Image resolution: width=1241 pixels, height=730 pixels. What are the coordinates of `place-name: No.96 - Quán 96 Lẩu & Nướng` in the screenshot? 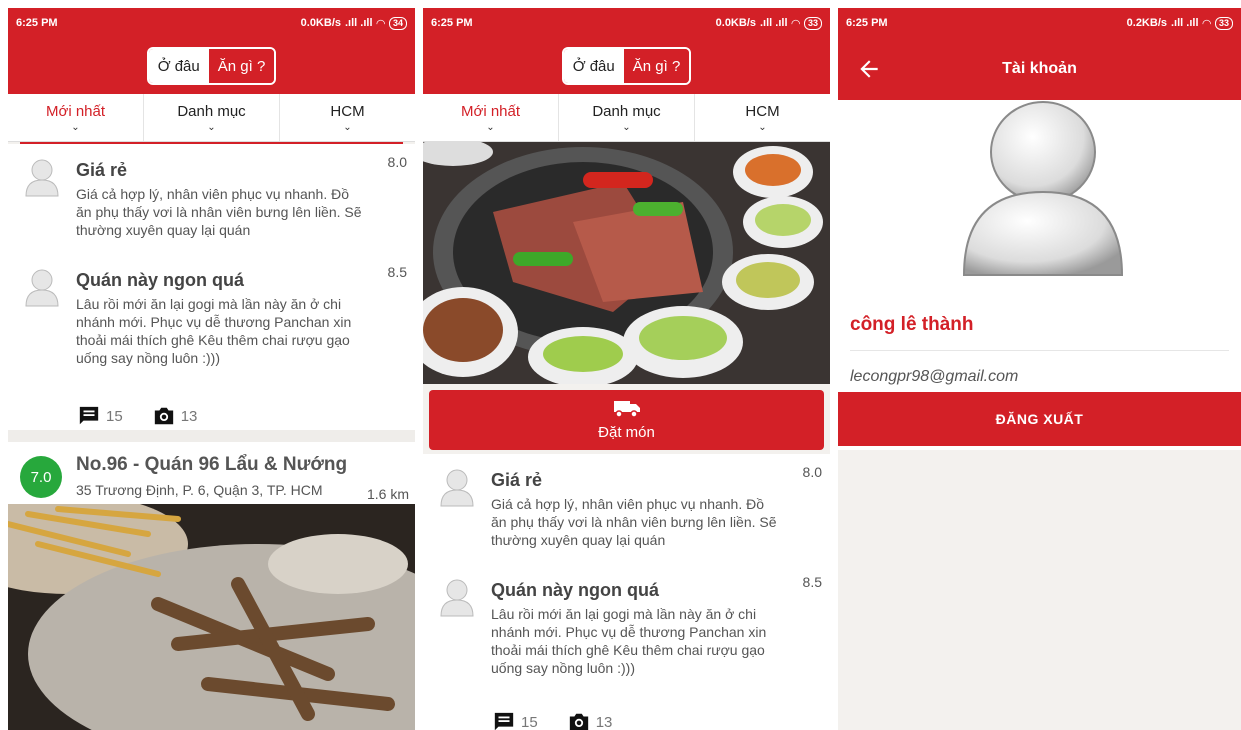 It's located at (212, 464).